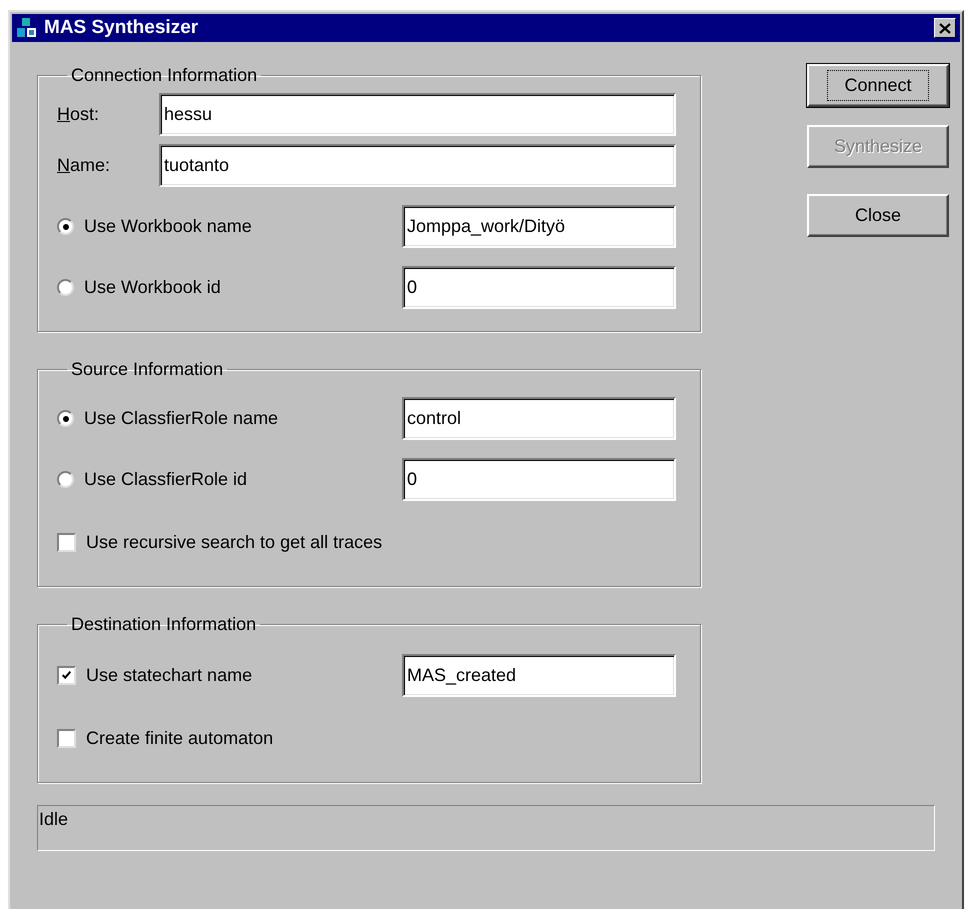 This screenshot has height=909, width=971. What do you see at coordinates (878, 85) in the screenshot?
I see `dialog-button: Connect` at bounding box center [878, 85].